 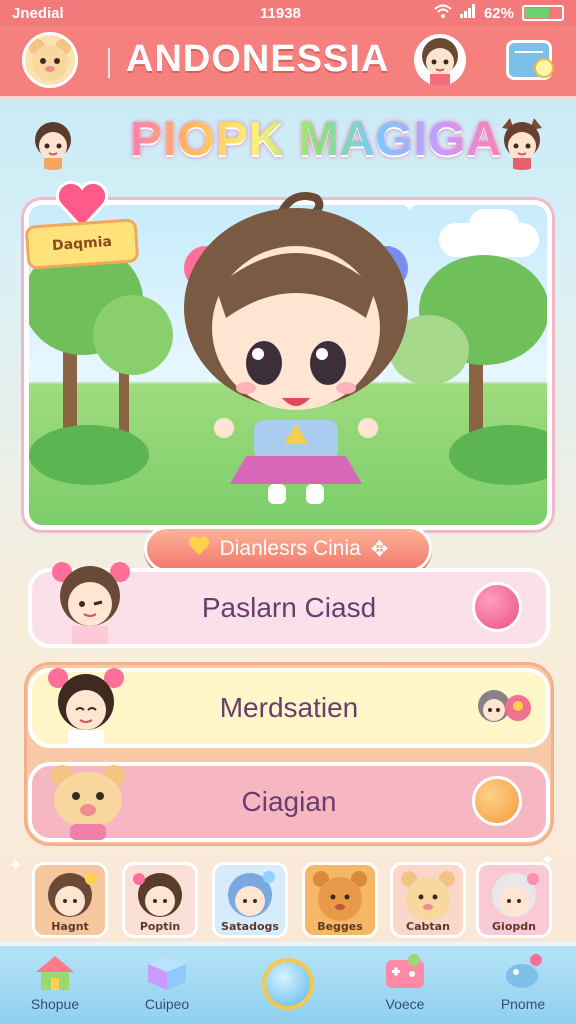 What do you see at coordinates (289, 801) in the screenshot?
I see `menu-button-label: Ciagian` at bounding box center [289, 801].